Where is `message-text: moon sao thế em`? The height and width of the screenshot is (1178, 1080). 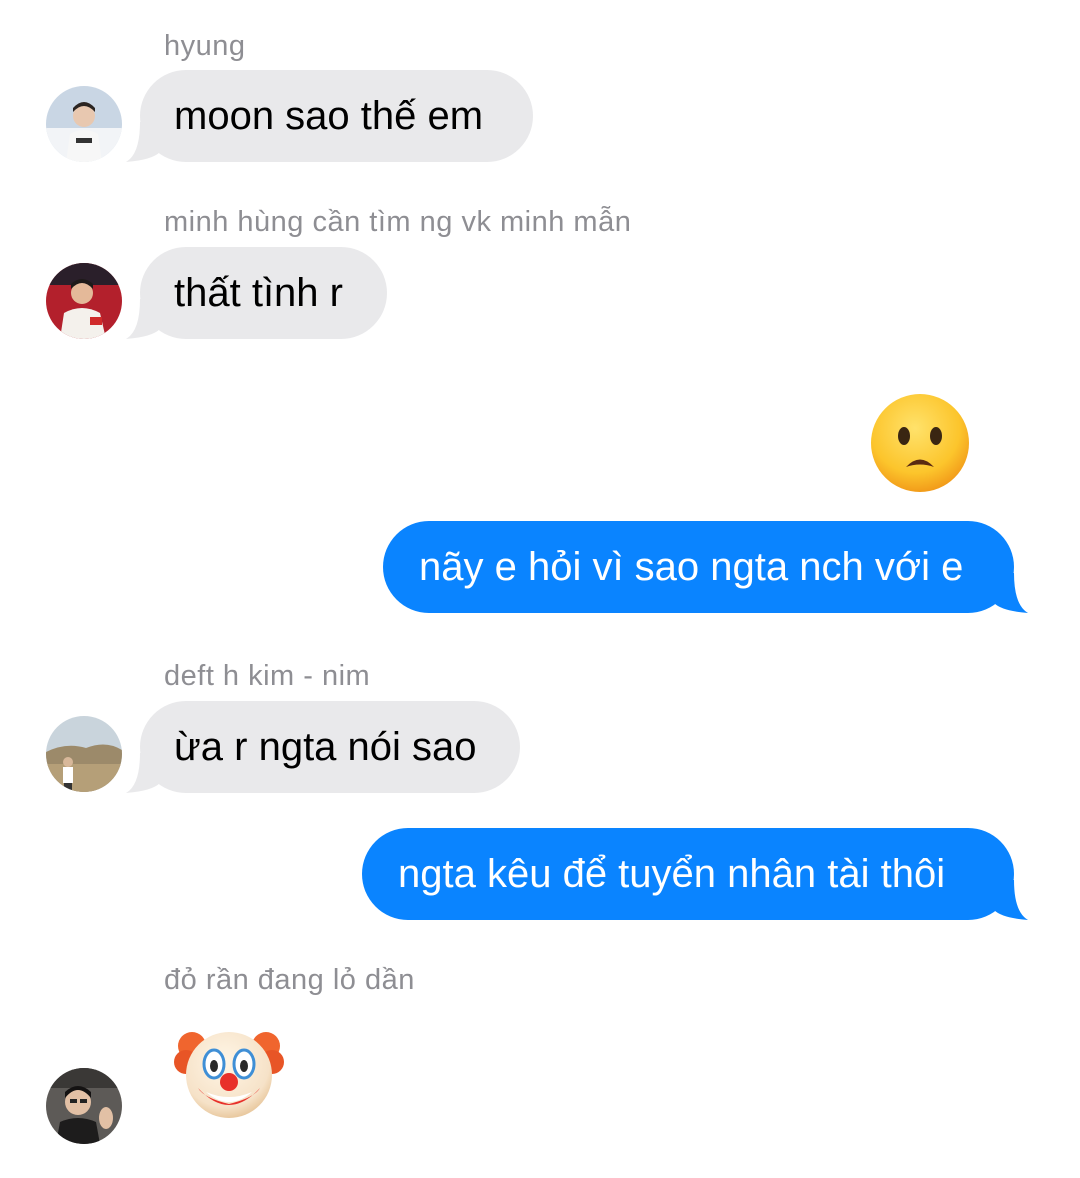 message-text: moon sao thế em is located at coordinates (329, 116).